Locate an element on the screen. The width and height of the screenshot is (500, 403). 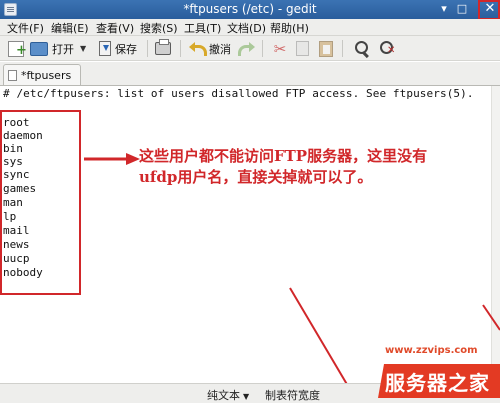
redo-icon is located at coordinates (246, 48).